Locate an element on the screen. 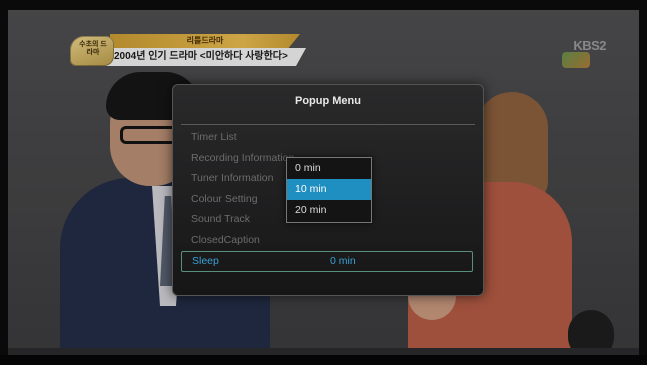 This screenshot has width=647, height=365. sleep-options-dropdown: 0 min 10 min 20 min is located at coordinates (329, 190).